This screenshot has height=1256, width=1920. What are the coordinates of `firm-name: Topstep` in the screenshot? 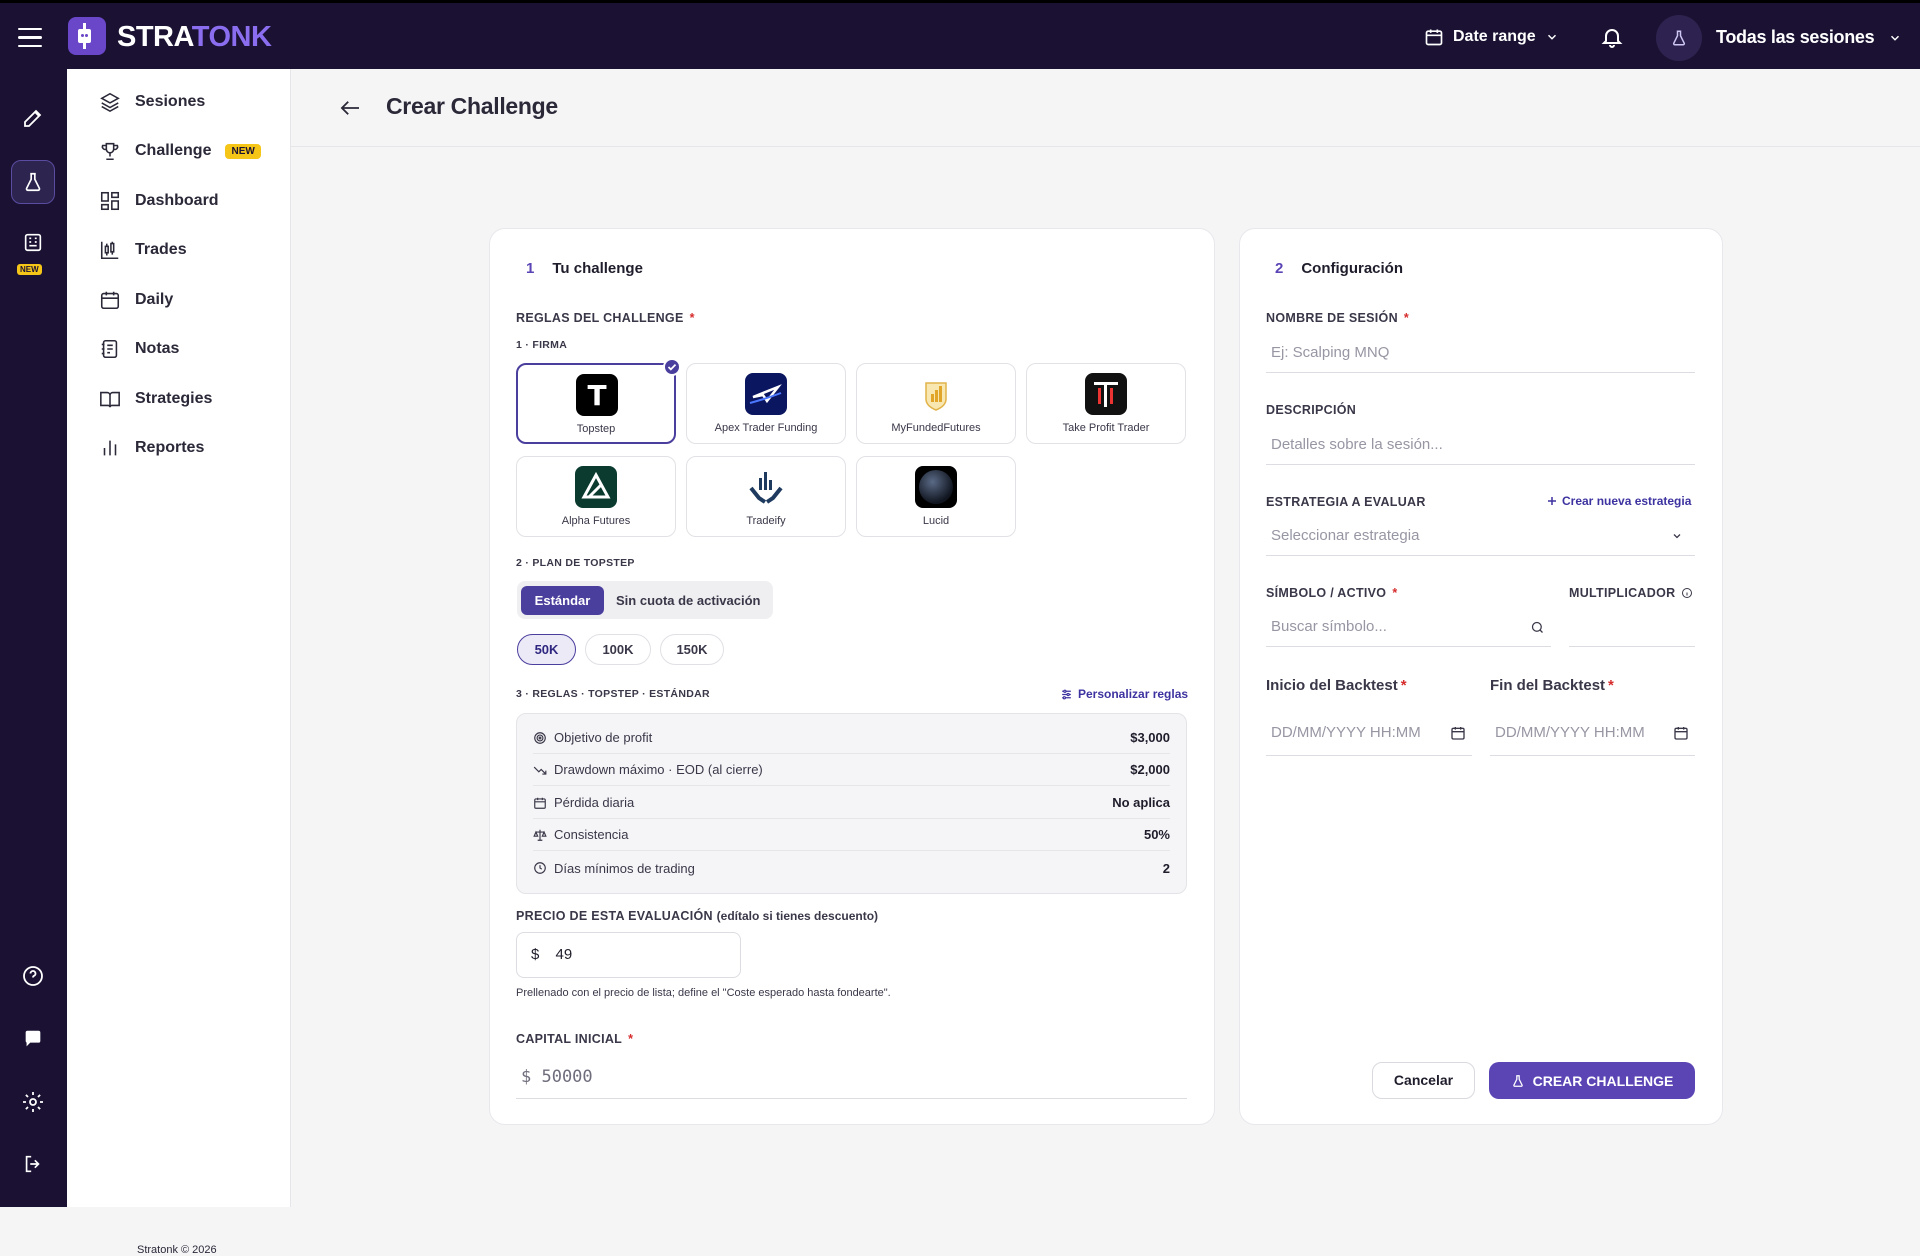 It's located at (596, 429).